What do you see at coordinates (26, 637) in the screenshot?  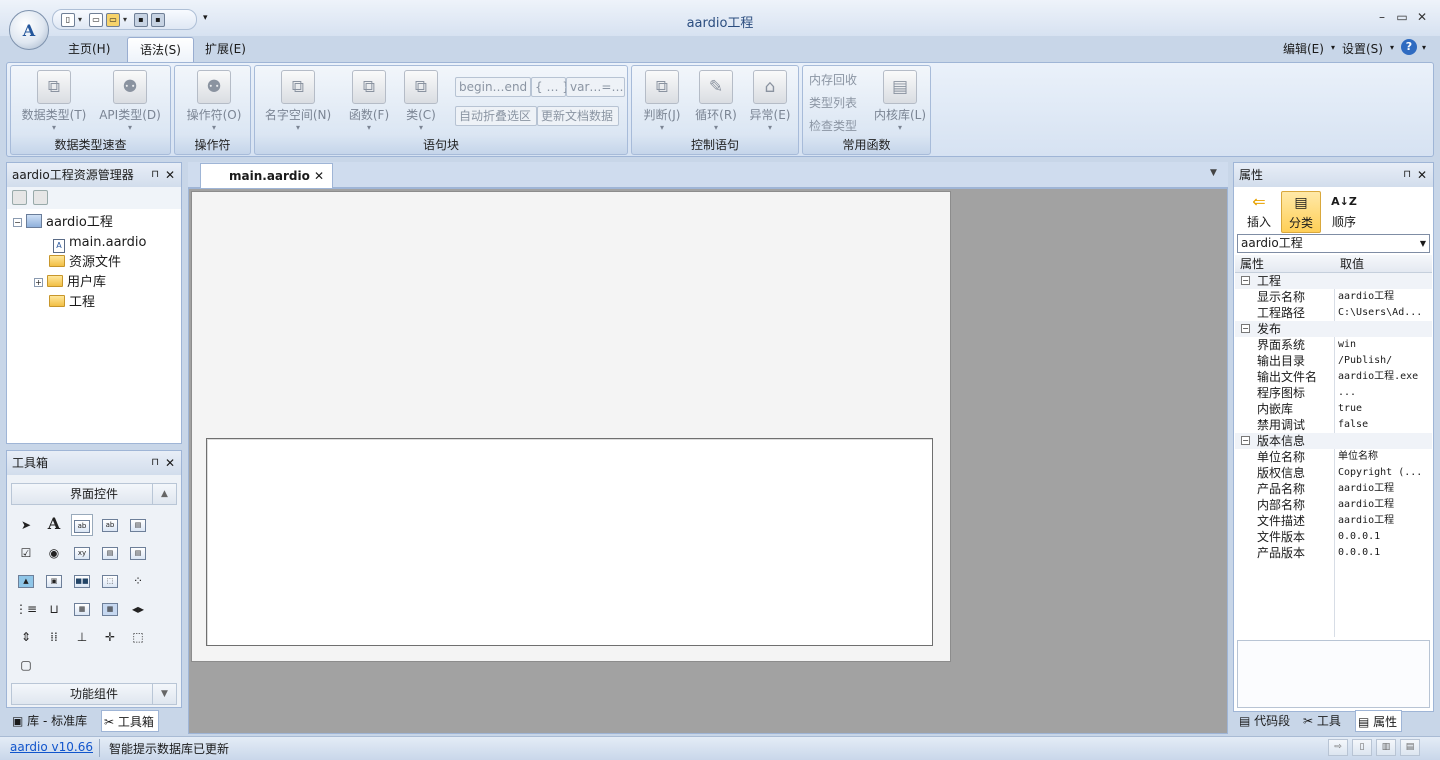 I see `updown-tool-icon: ⇕` at bounding box center [26, 637].